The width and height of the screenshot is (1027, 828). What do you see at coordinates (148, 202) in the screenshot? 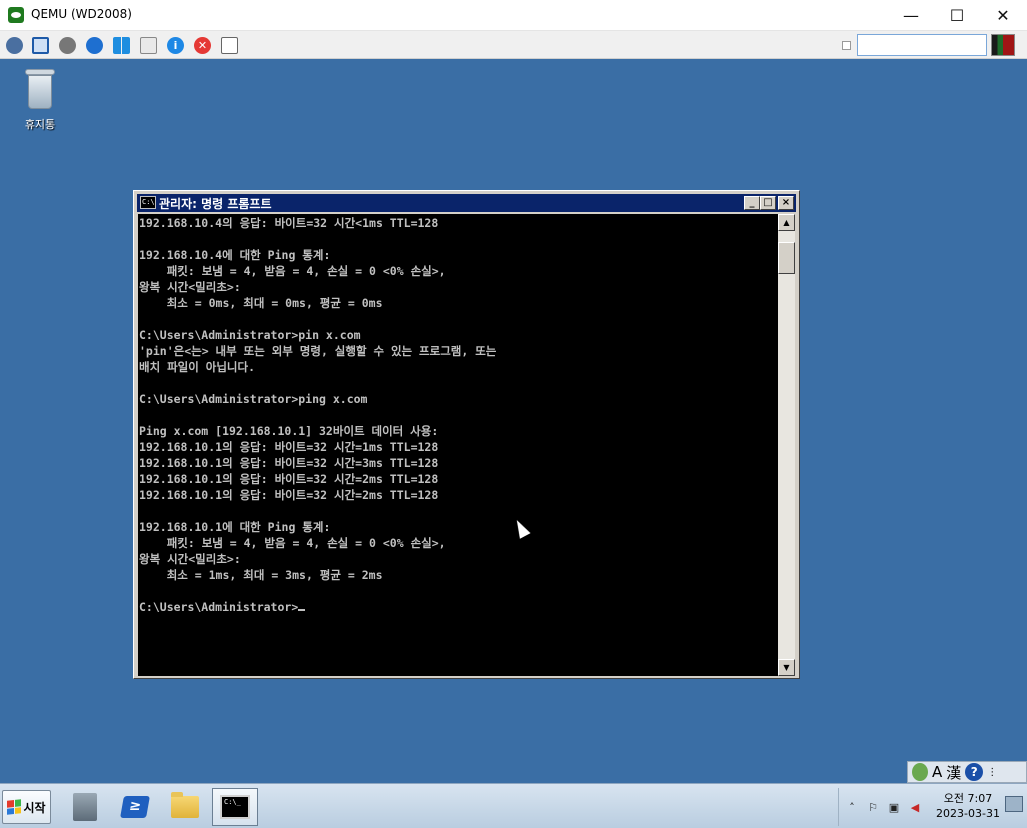
I see `cmd-window-icon: C:\` at bounding box center [148, 202].